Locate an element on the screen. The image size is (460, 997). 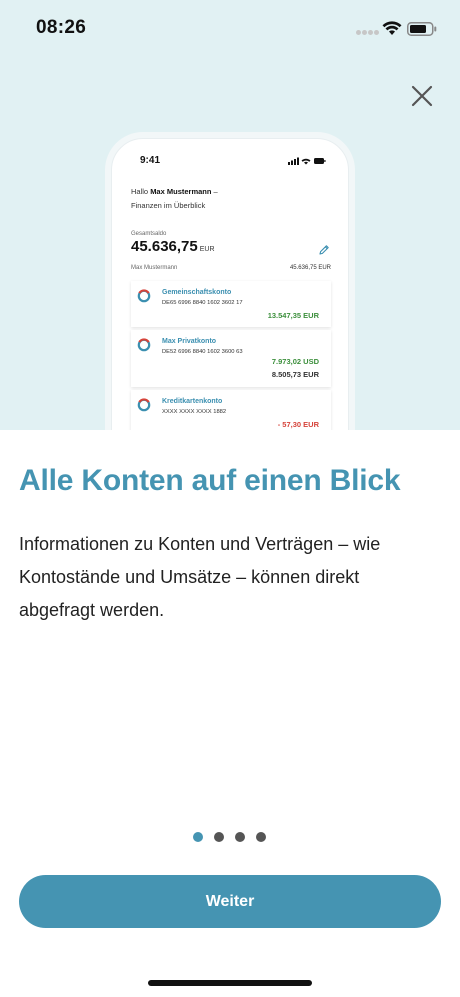
phone-status-icons is located at coordinates (307, 161).